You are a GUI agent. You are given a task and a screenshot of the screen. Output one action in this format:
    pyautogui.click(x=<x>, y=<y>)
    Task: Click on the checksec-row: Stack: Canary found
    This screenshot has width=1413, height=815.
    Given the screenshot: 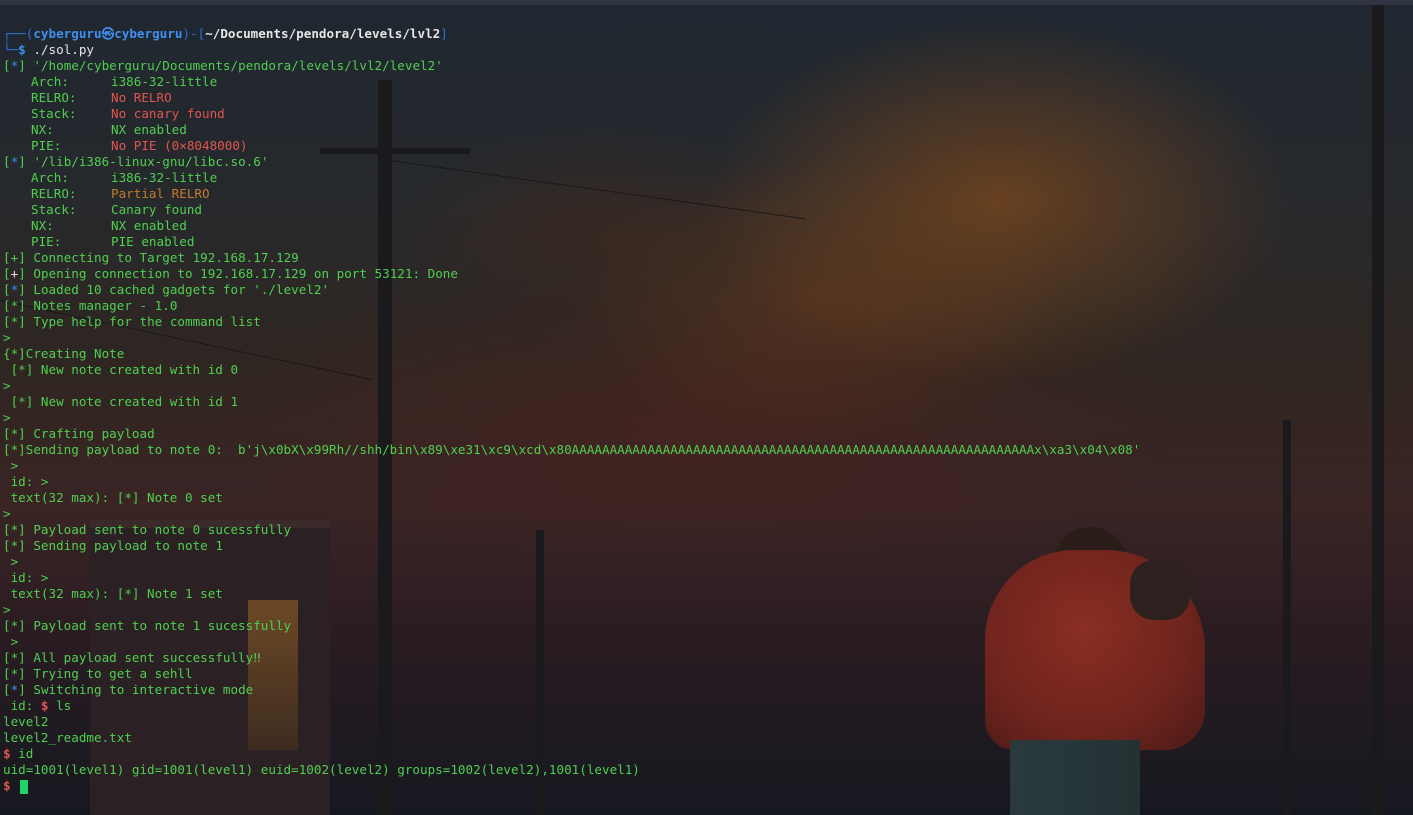 What is the action you would take?
    pyautogui.click(x=116, y=209)
    